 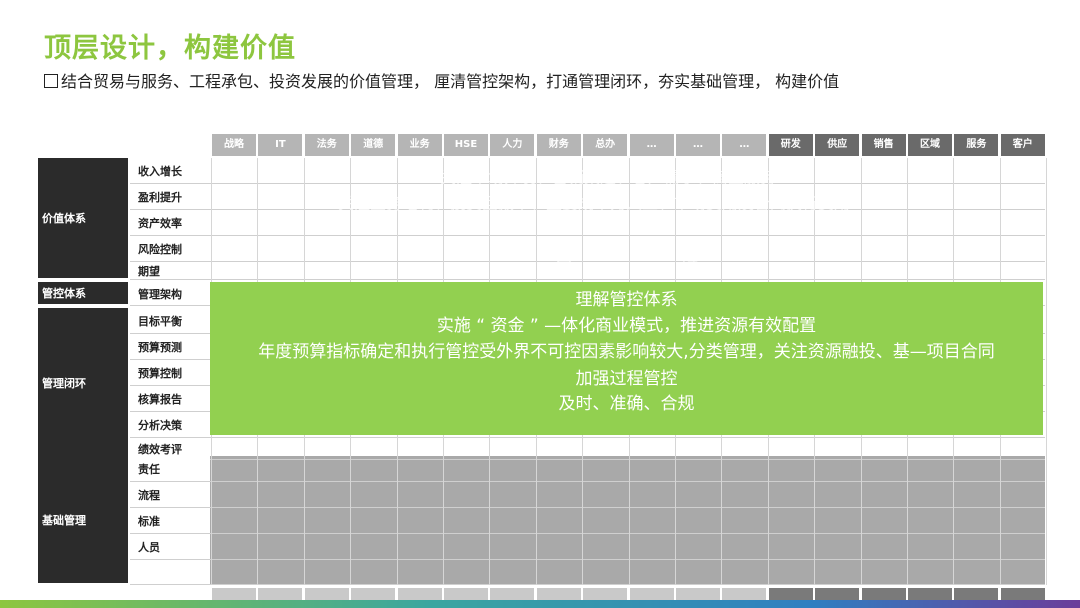 What do you see at coordinates (170, 196) in the screenshot?
I see `row-label: 盈利提升` at bounding box center [170, 196].